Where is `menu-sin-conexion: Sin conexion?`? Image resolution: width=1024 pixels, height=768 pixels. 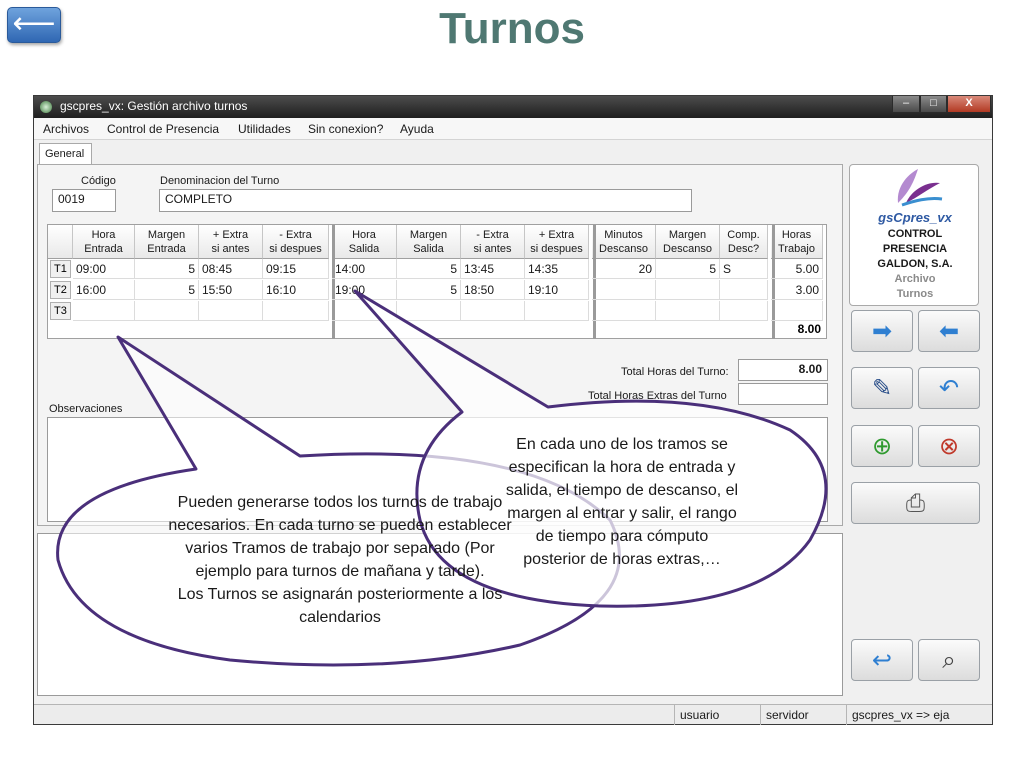
menu-sin-conexion: Sin conexion? is located at coordinates (345, 129).